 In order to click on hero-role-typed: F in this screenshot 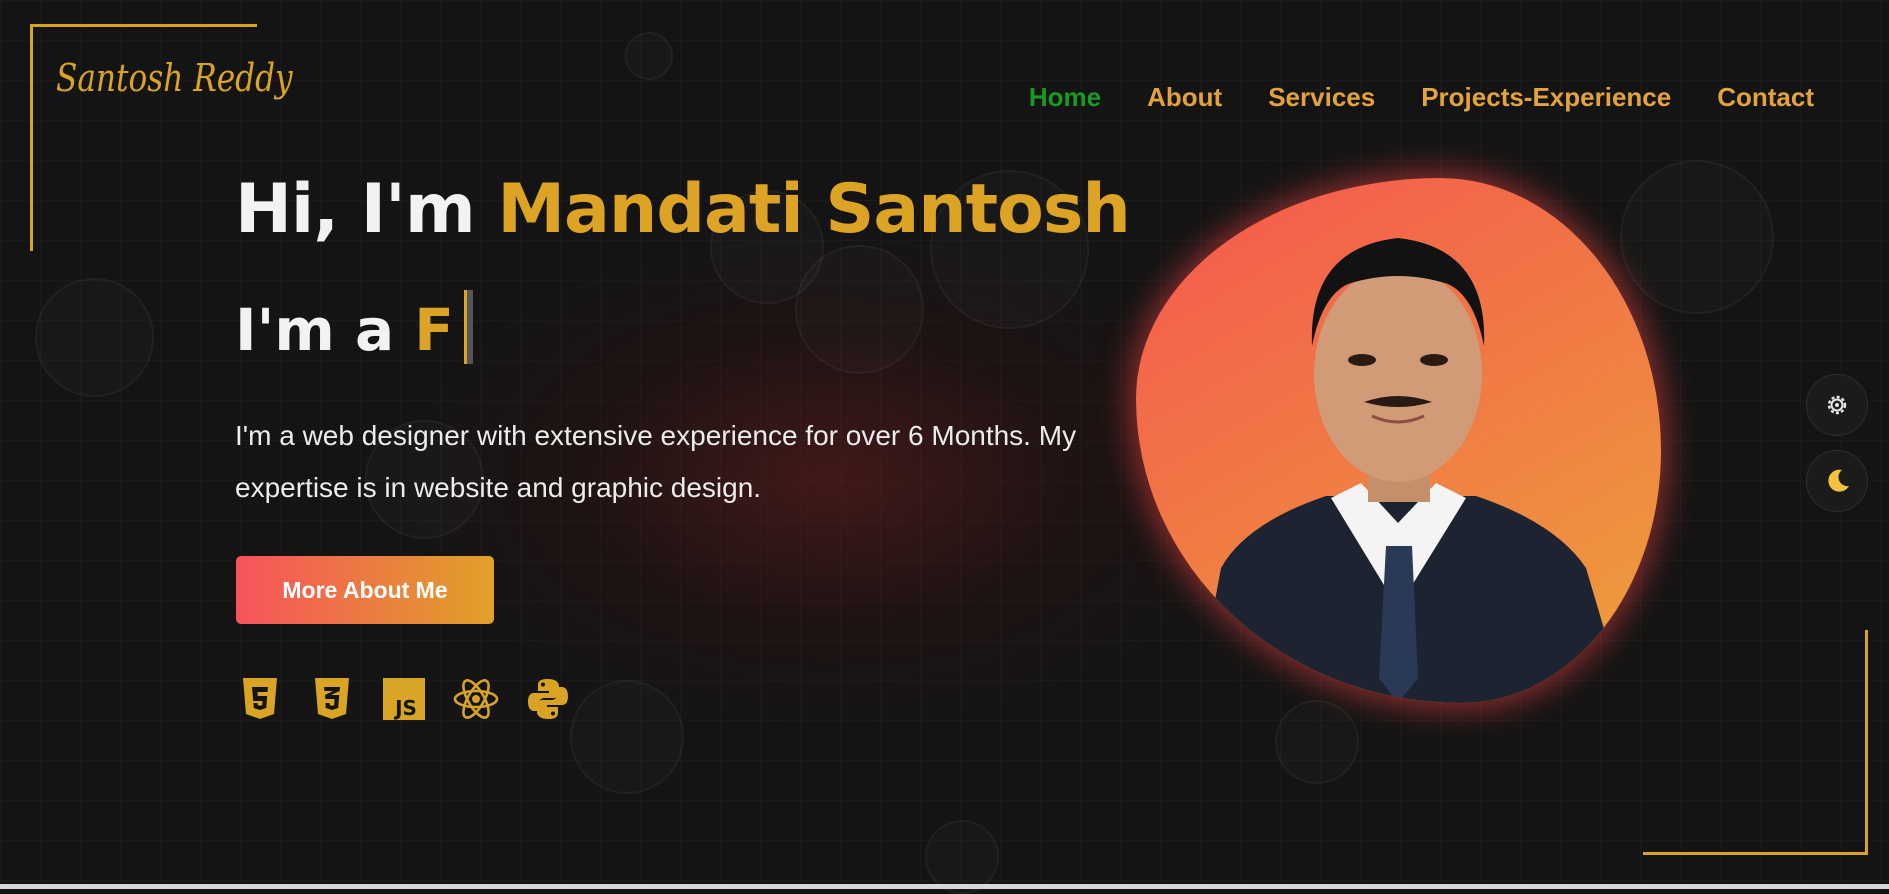, I will do `click(434, 330)`.